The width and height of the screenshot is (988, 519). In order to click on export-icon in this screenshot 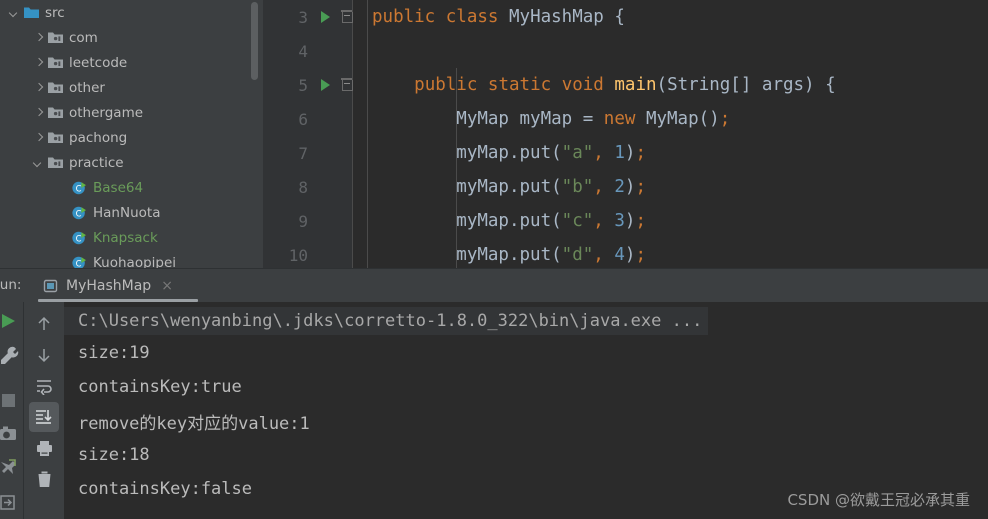, I will do `click(12, 505)`.